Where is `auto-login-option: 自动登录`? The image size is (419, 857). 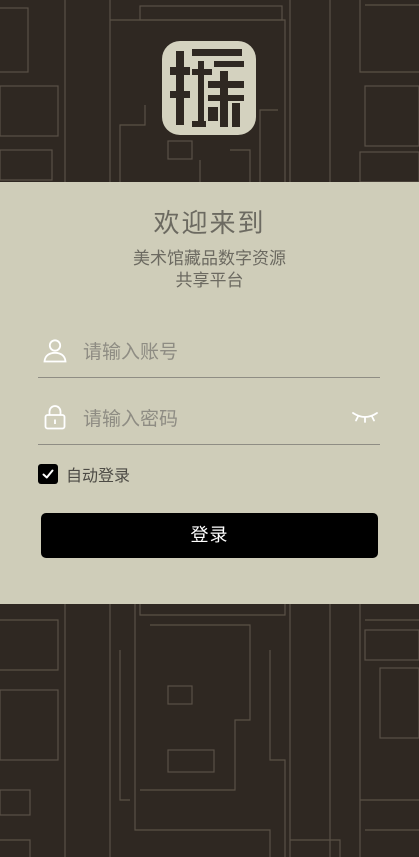
auto-login-option: 自动登录 is located at coordinates (84, 474).